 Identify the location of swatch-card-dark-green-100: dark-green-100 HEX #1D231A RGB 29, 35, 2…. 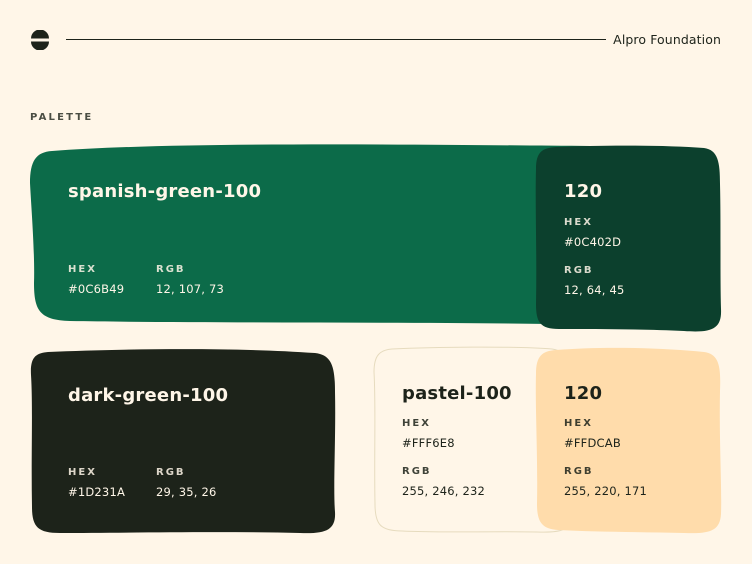
(183, 440).